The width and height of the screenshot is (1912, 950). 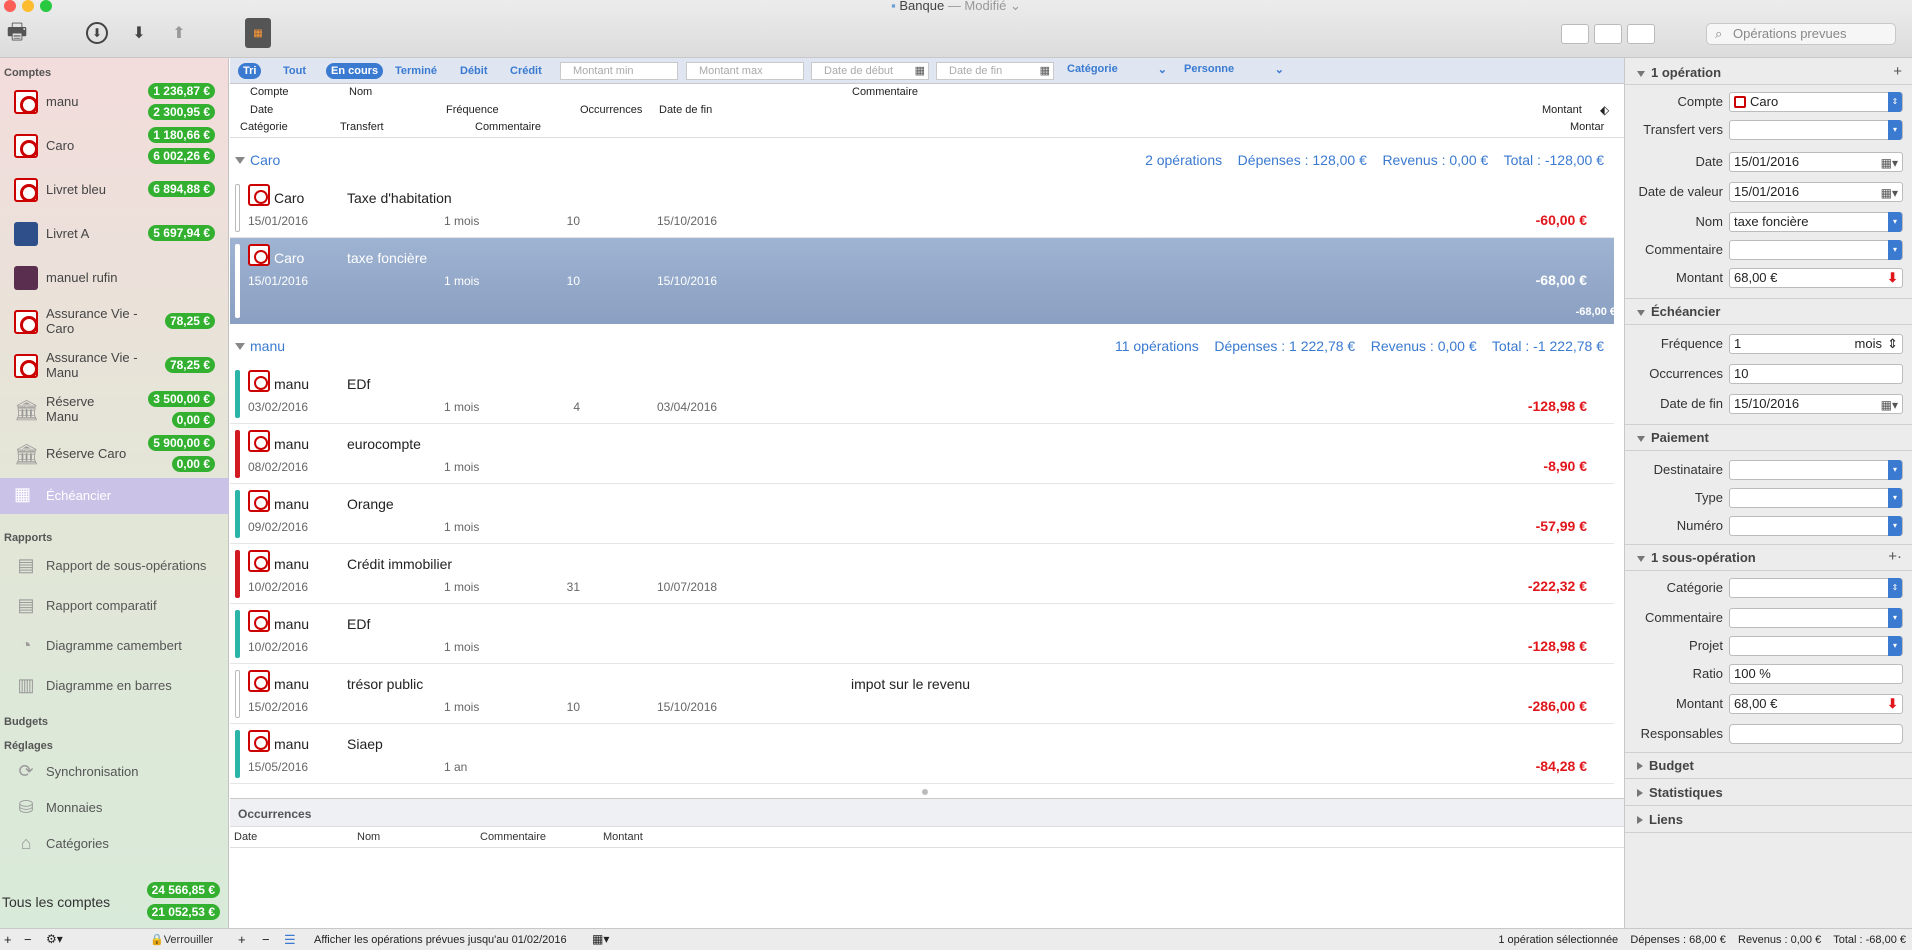 What do you see at coordinates (885, 92) in the screenshot?
I see `col-commentaire: Commentaire` at bounding box center [885, 92].